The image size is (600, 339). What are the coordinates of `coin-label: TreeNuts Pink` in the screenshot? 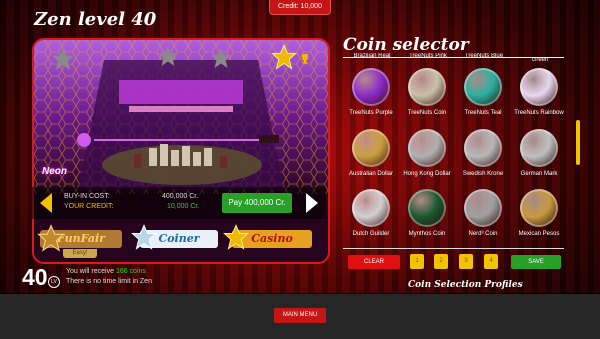 It's located at (428, 56).